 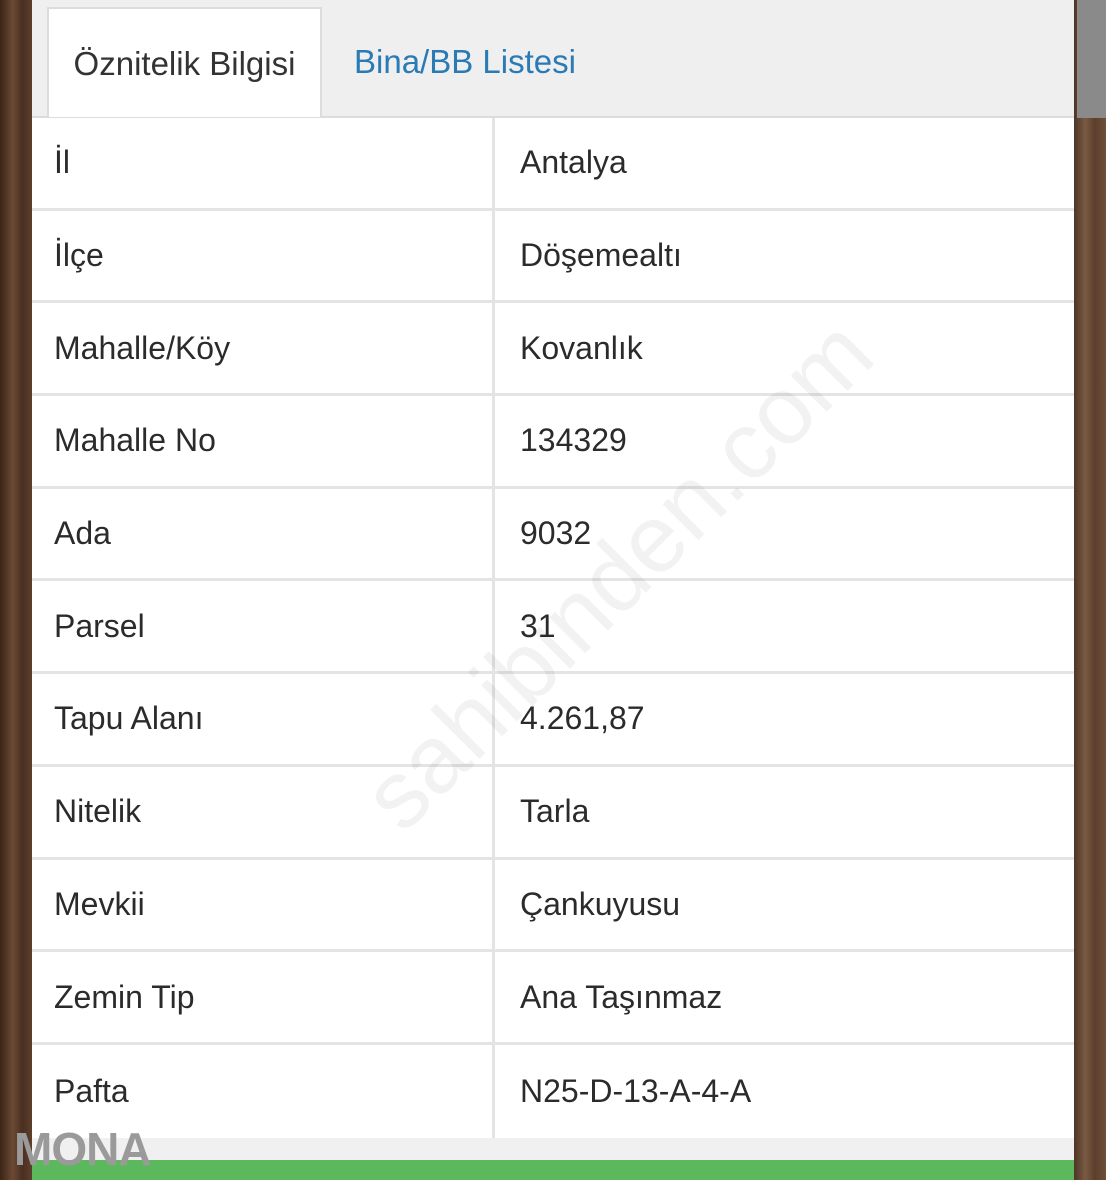 What do you see at coordinates (538, 625) in the screenshot?
I see `row-value: 31` at bounding box center [538, 625].